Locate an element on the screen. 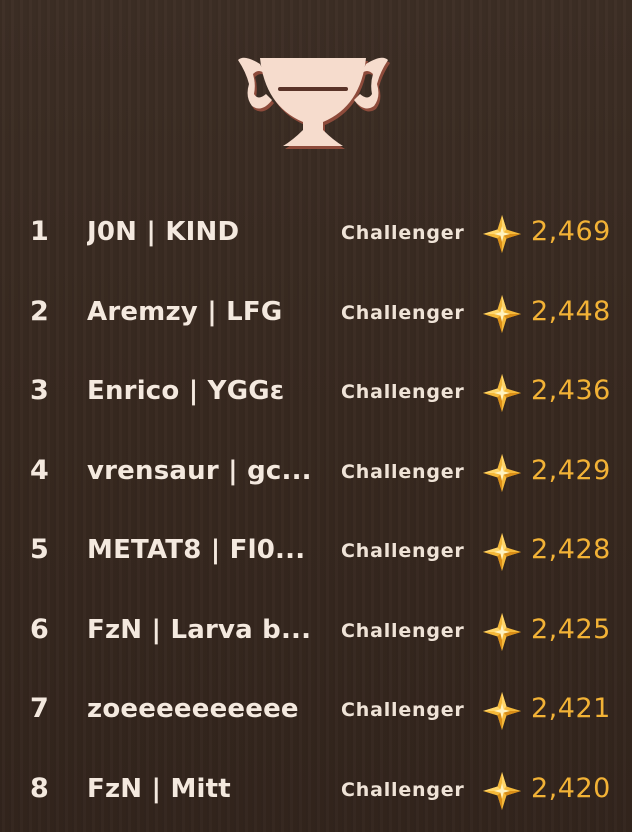 This screenshot has height=832, width=632. leaderboard-row: 5 METAT8 | Fl0... Challenger 2,428 is located at coordinates (316, 553).